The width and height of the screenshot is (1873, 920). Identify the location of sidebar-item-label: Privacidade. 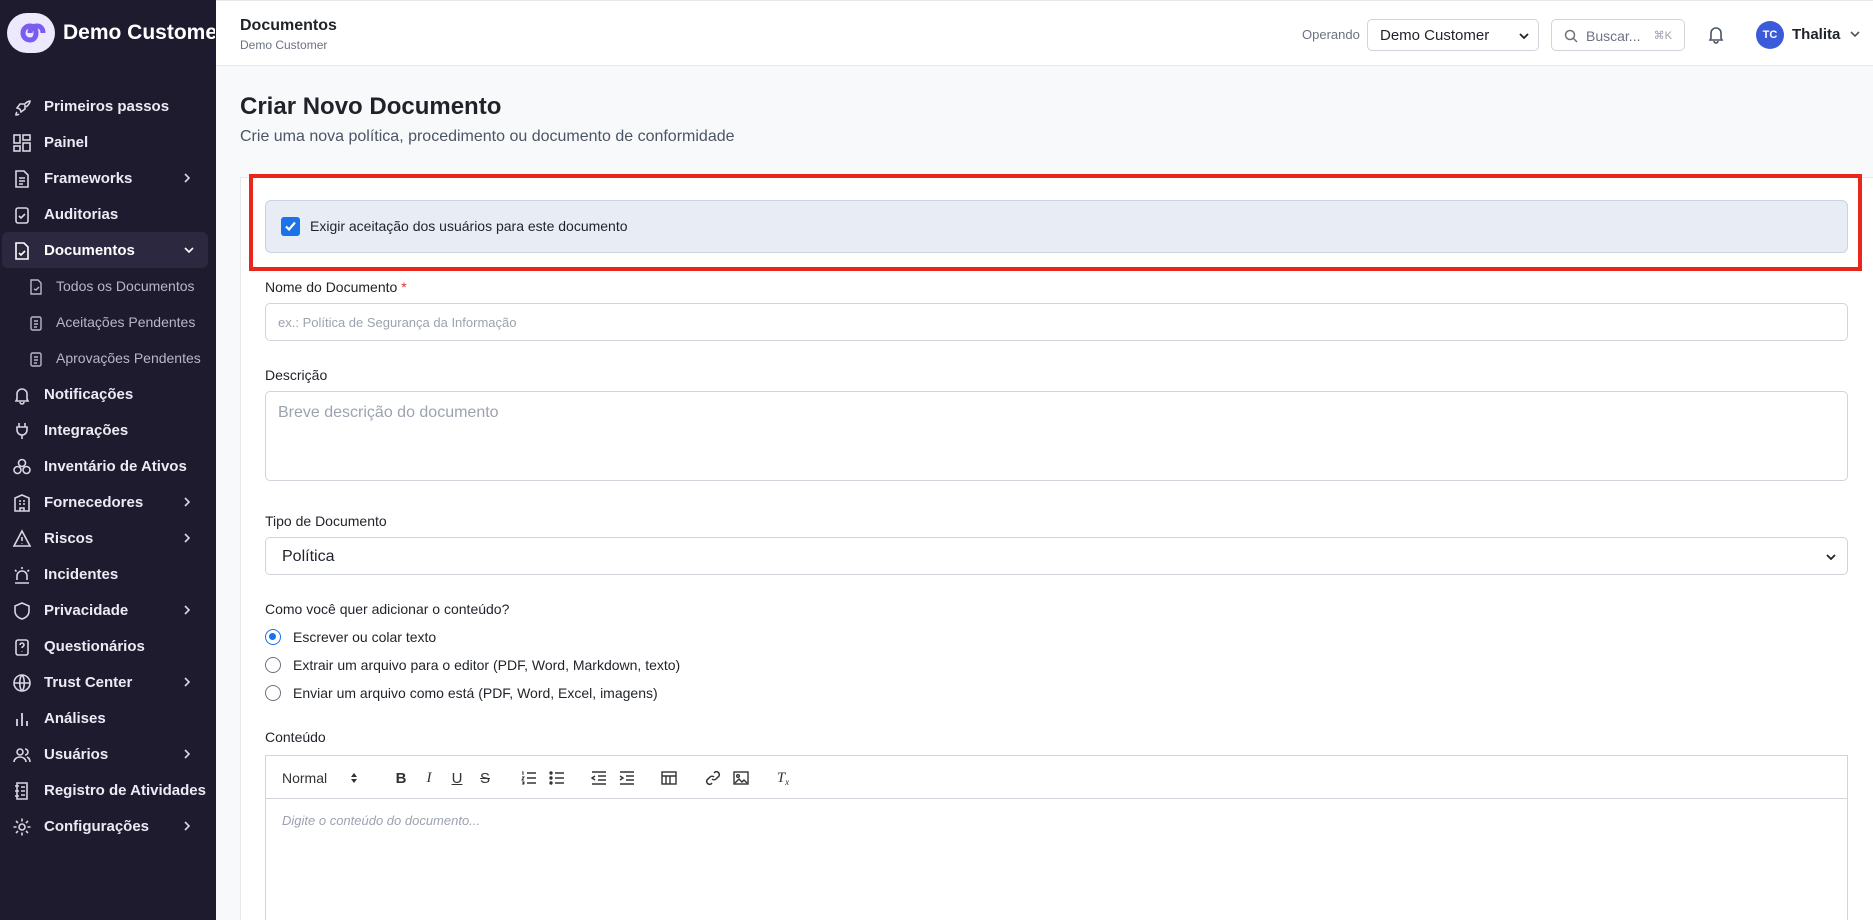
(86, 610).